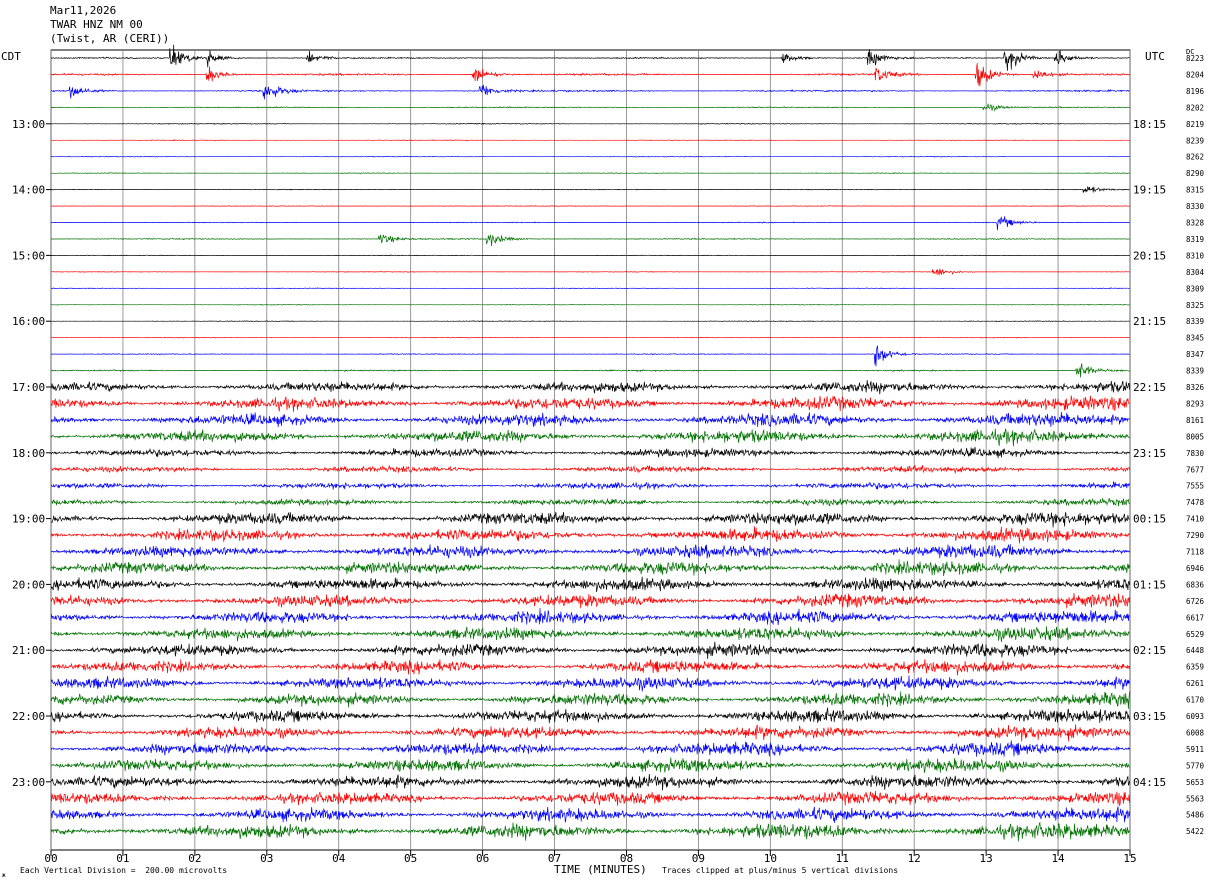 Image resolution: width=1210 pixels, height=886 pixels. What do you see at coordinates (1195, 58) in the screenshot?
I see `dc-offset-label: 8223` at bounding box center [1195, 58].